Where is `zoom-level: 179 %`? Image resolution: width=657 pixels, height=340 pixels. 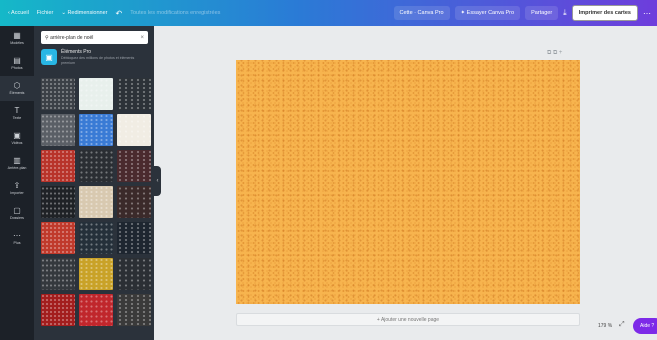
zoom-level: 179 % is located at coordinates (605, 326).